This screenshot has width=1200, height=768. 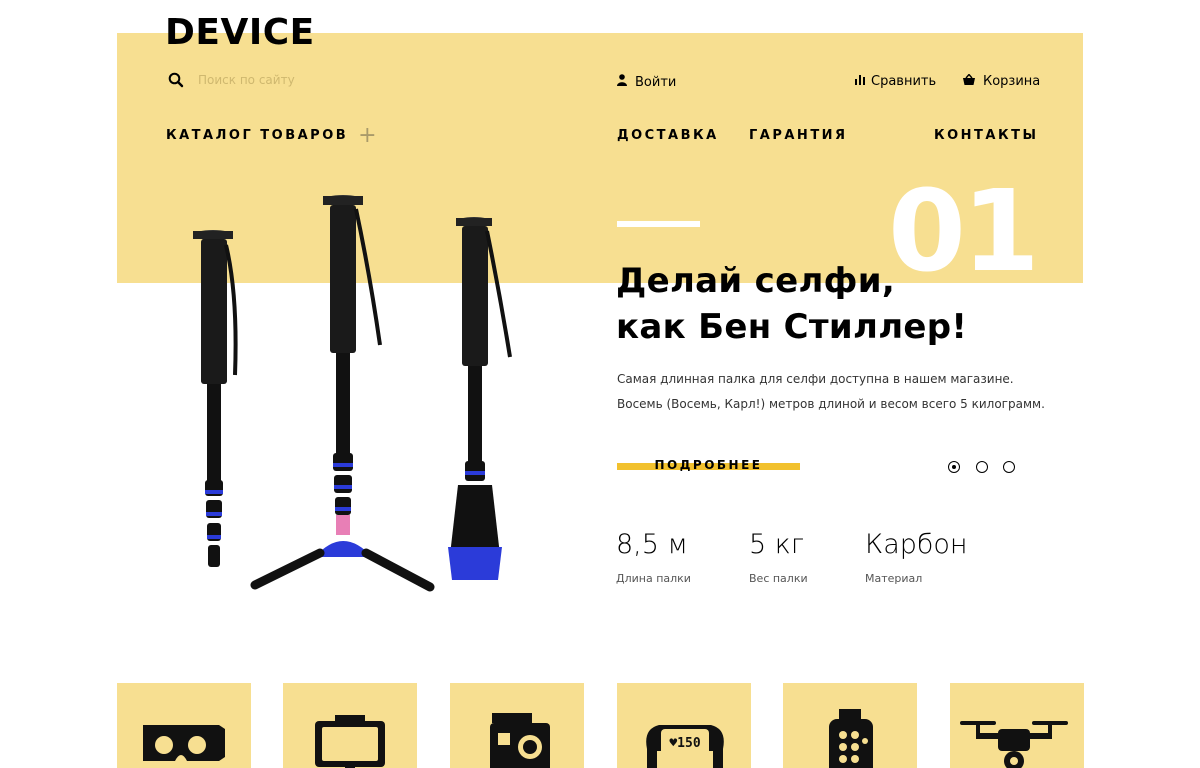 What do you see at coordinates (520, 740) in the screenshot?
I see `action-camera-icon` at bounding box center [520, 740].